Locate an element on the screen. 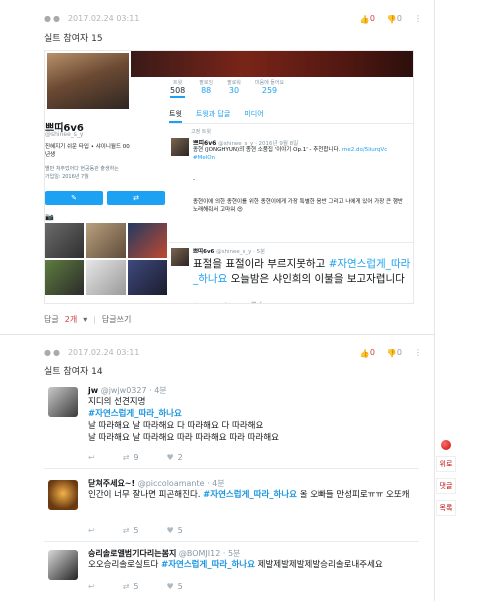 This screenshot has height=601, width=480. scroll-top-button: 위로 is located at coordinates (446, 464).